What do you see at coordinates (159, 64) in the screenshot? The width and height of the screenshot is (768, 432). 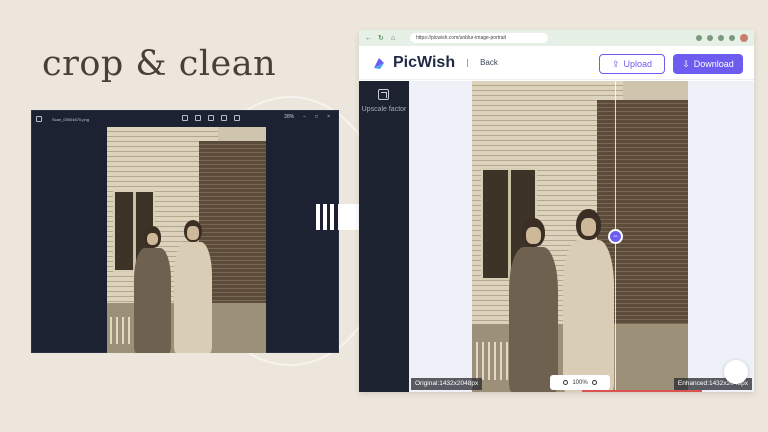 I see `headline: crop & clean` at bounding box center [159, 64].